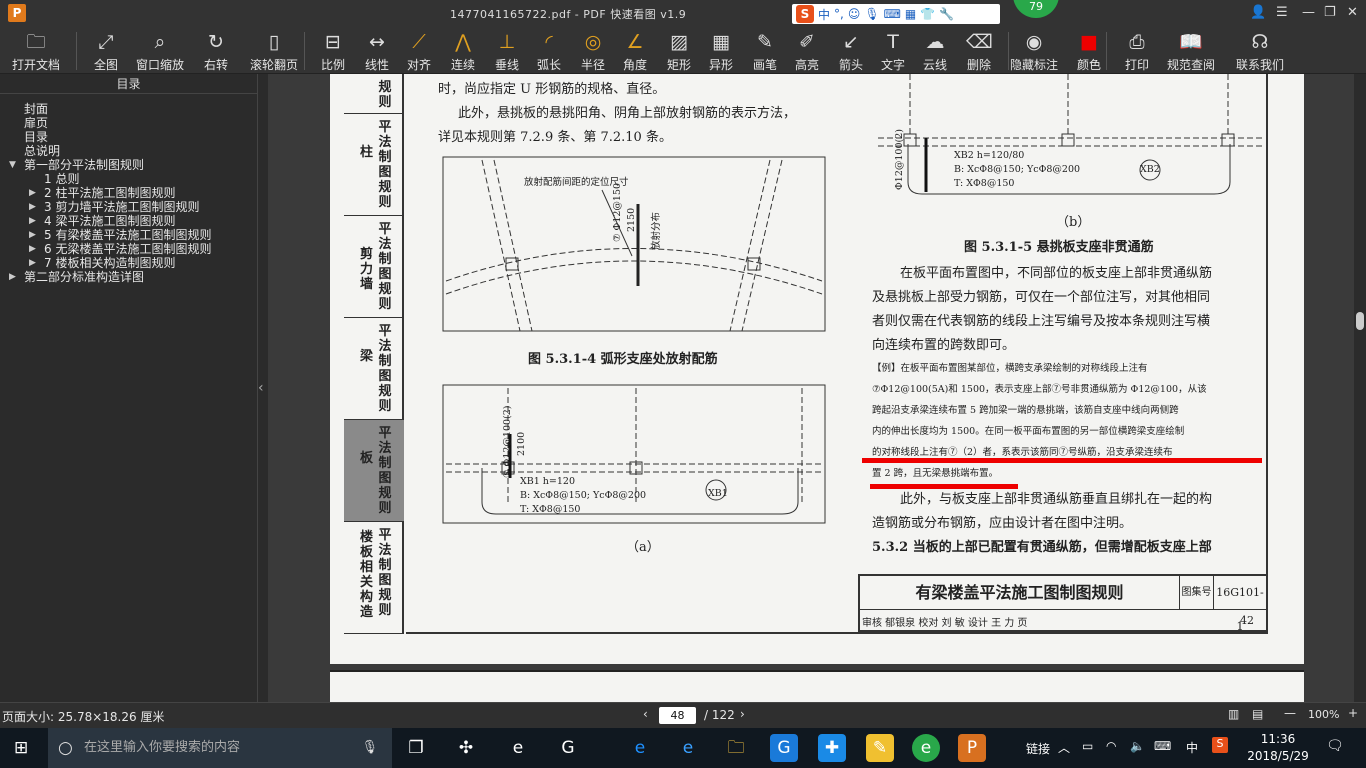 The image size is (1366, 768). What do you see at coordinates (851, 51) in the screenshot?
I see `toolbar-arrow-button: ↙ 箭头` at bounding box center [851, 51].